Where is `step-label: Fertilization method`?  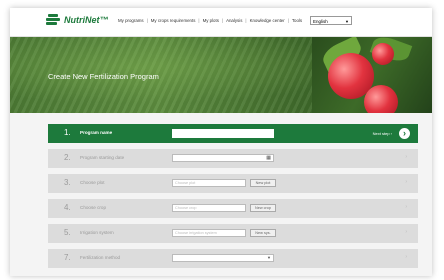 step-label: Fertilization method is located at coordinates (100, 257).